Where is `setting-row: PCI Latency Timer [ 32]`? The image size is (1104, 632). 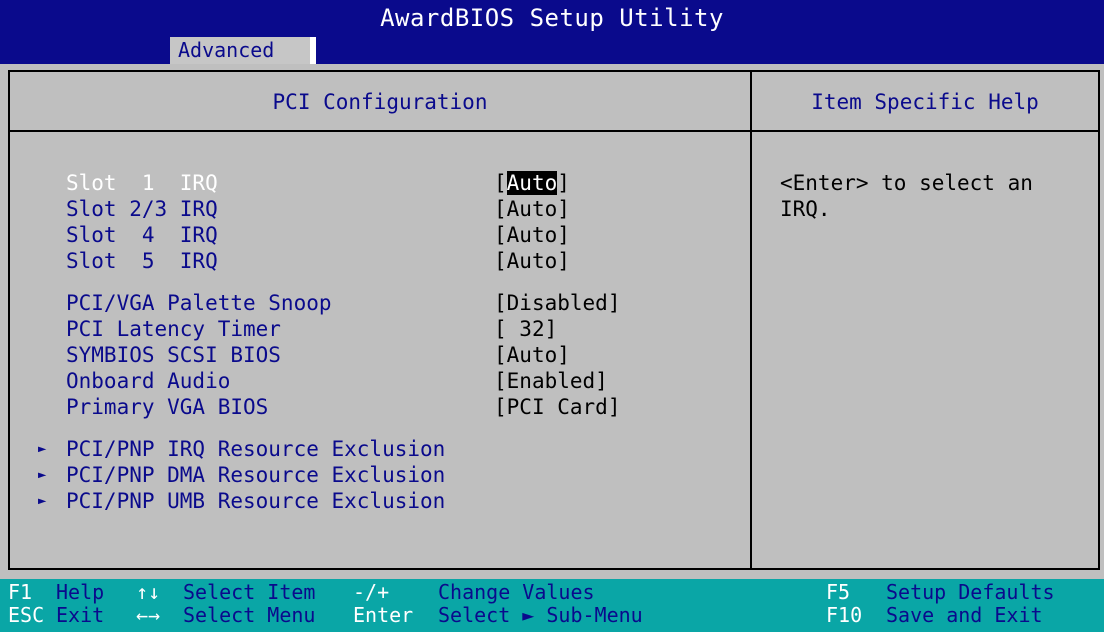
setting-row: PCI Latency Timer [ 32] is located at coordinates (311, 329).